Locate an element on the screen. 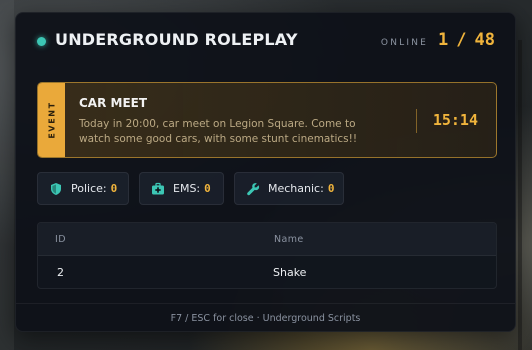  background-pole is located at coordinates (520, 195).